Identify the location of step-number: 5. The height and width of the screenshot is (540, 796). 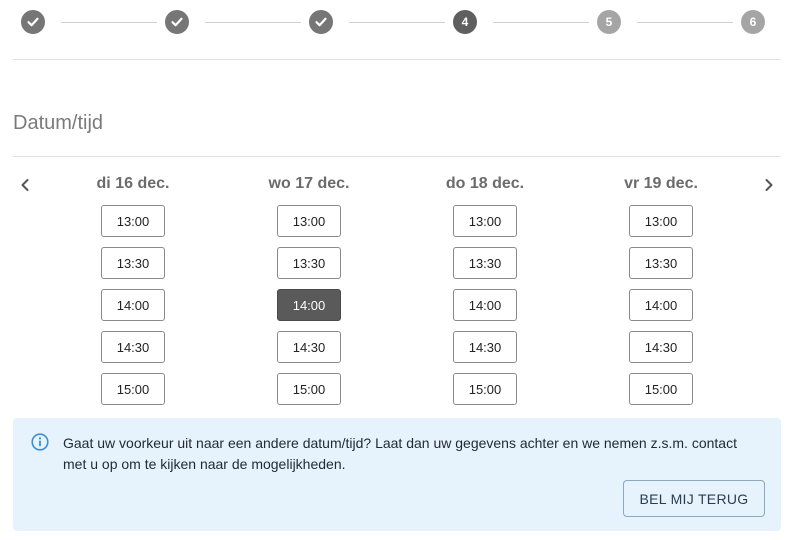
(609, 22).